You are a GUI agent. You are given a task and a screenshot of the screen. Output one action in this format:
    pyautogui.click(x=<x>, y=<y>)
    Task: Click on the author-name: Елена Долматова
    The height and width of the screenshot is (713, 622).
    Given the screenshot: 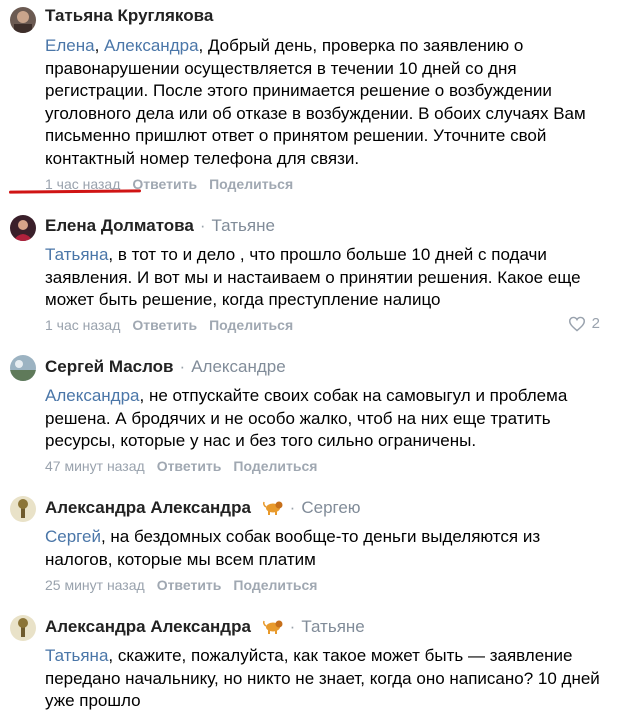 What is the action you would take?
    pyautogui.click(x=119, y=225)
    